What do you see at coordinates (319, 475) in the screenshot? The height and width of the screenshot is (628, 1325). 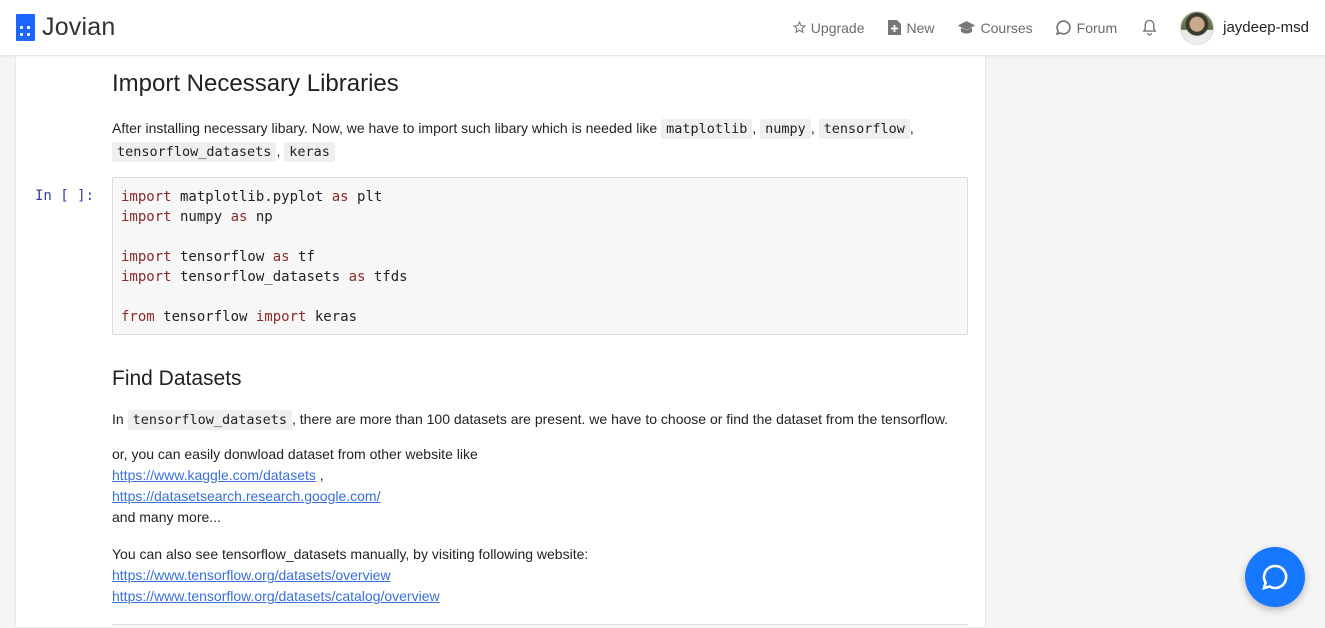 I see `link-kaggle-suffix: ,` at bounding box center [319, 475].